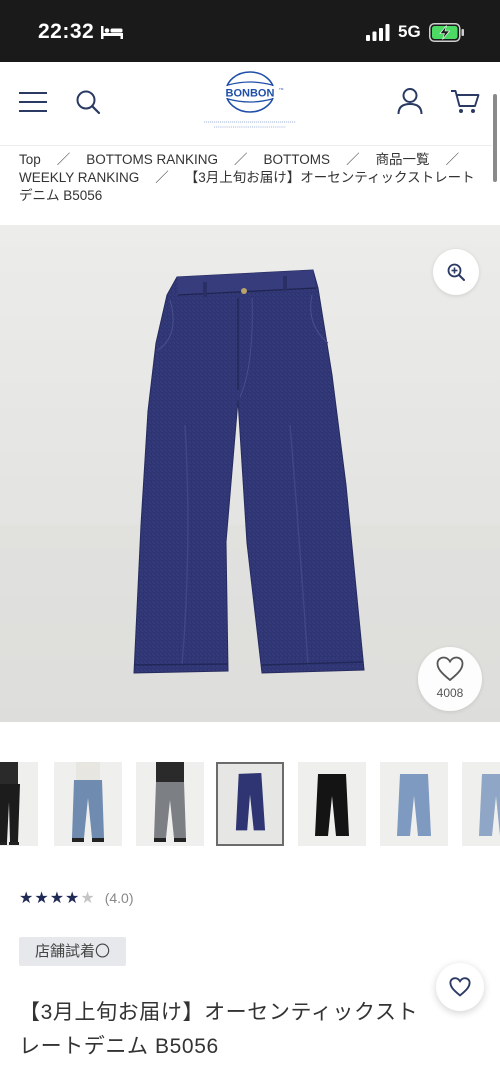 The height and width of the screenshot is (1080, 500). Describe the element at coordinates (409, 31) in the screenshot. I see `network-type: 5G` at that location.